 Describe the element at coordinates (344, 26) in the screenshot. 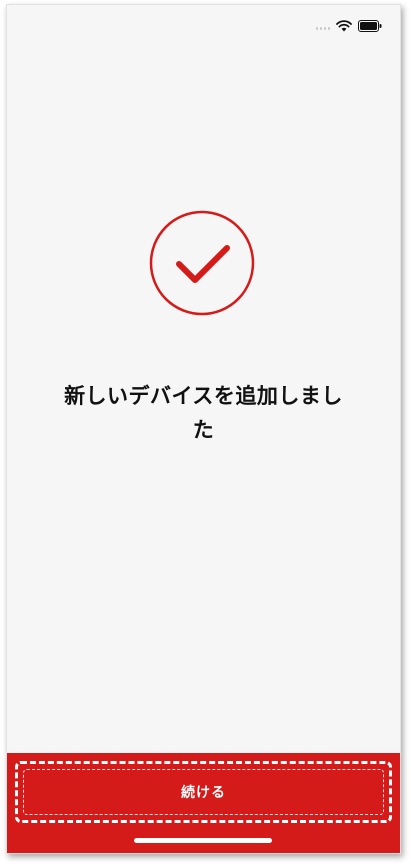

I see `wifi-icon` at that location.